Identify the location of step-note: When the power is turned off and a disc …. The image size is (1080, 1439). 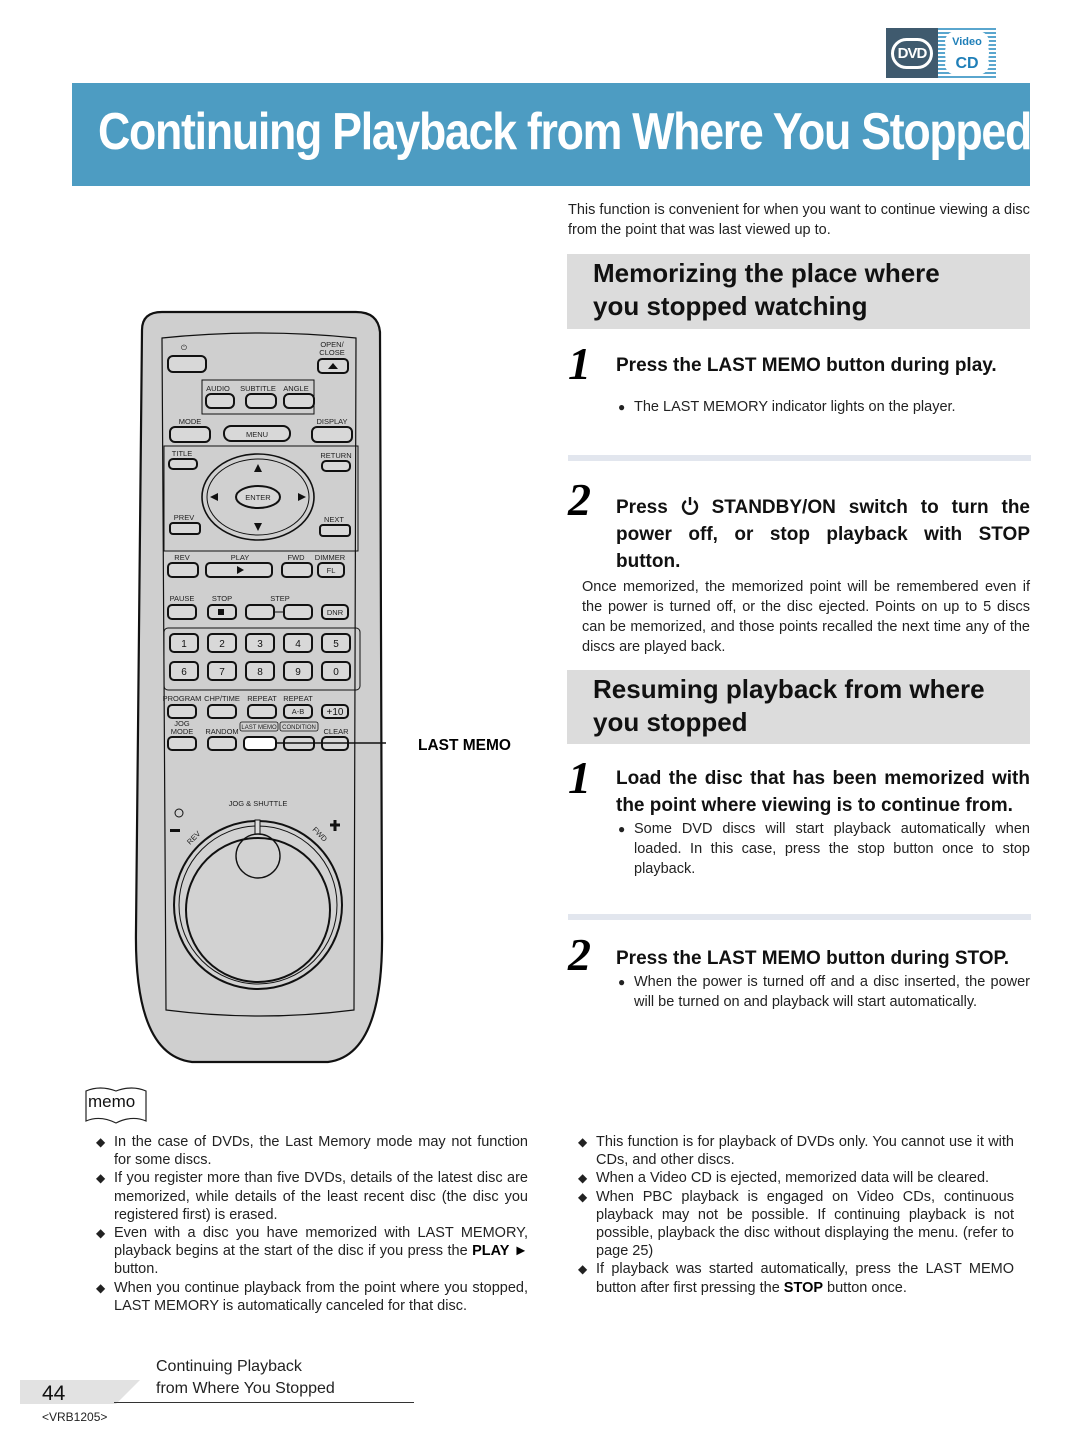
(824, 992).